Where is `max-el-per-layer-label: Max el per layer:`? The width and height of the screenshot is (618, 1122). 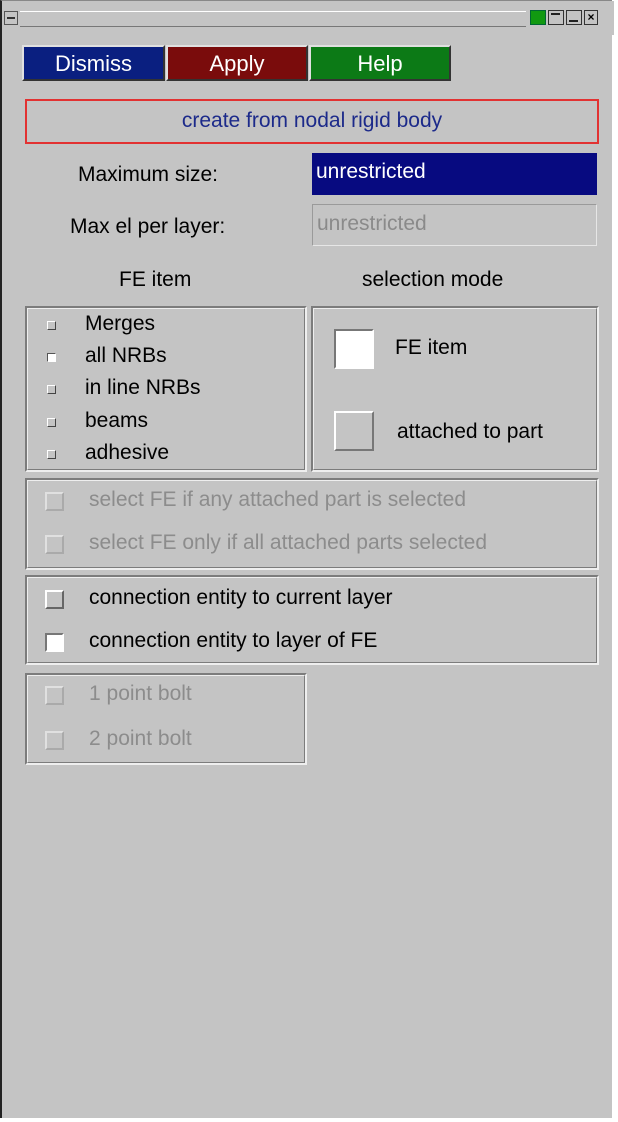 max-el-per-layer-label: Max el per layer: is located at coordinates (148, 226).